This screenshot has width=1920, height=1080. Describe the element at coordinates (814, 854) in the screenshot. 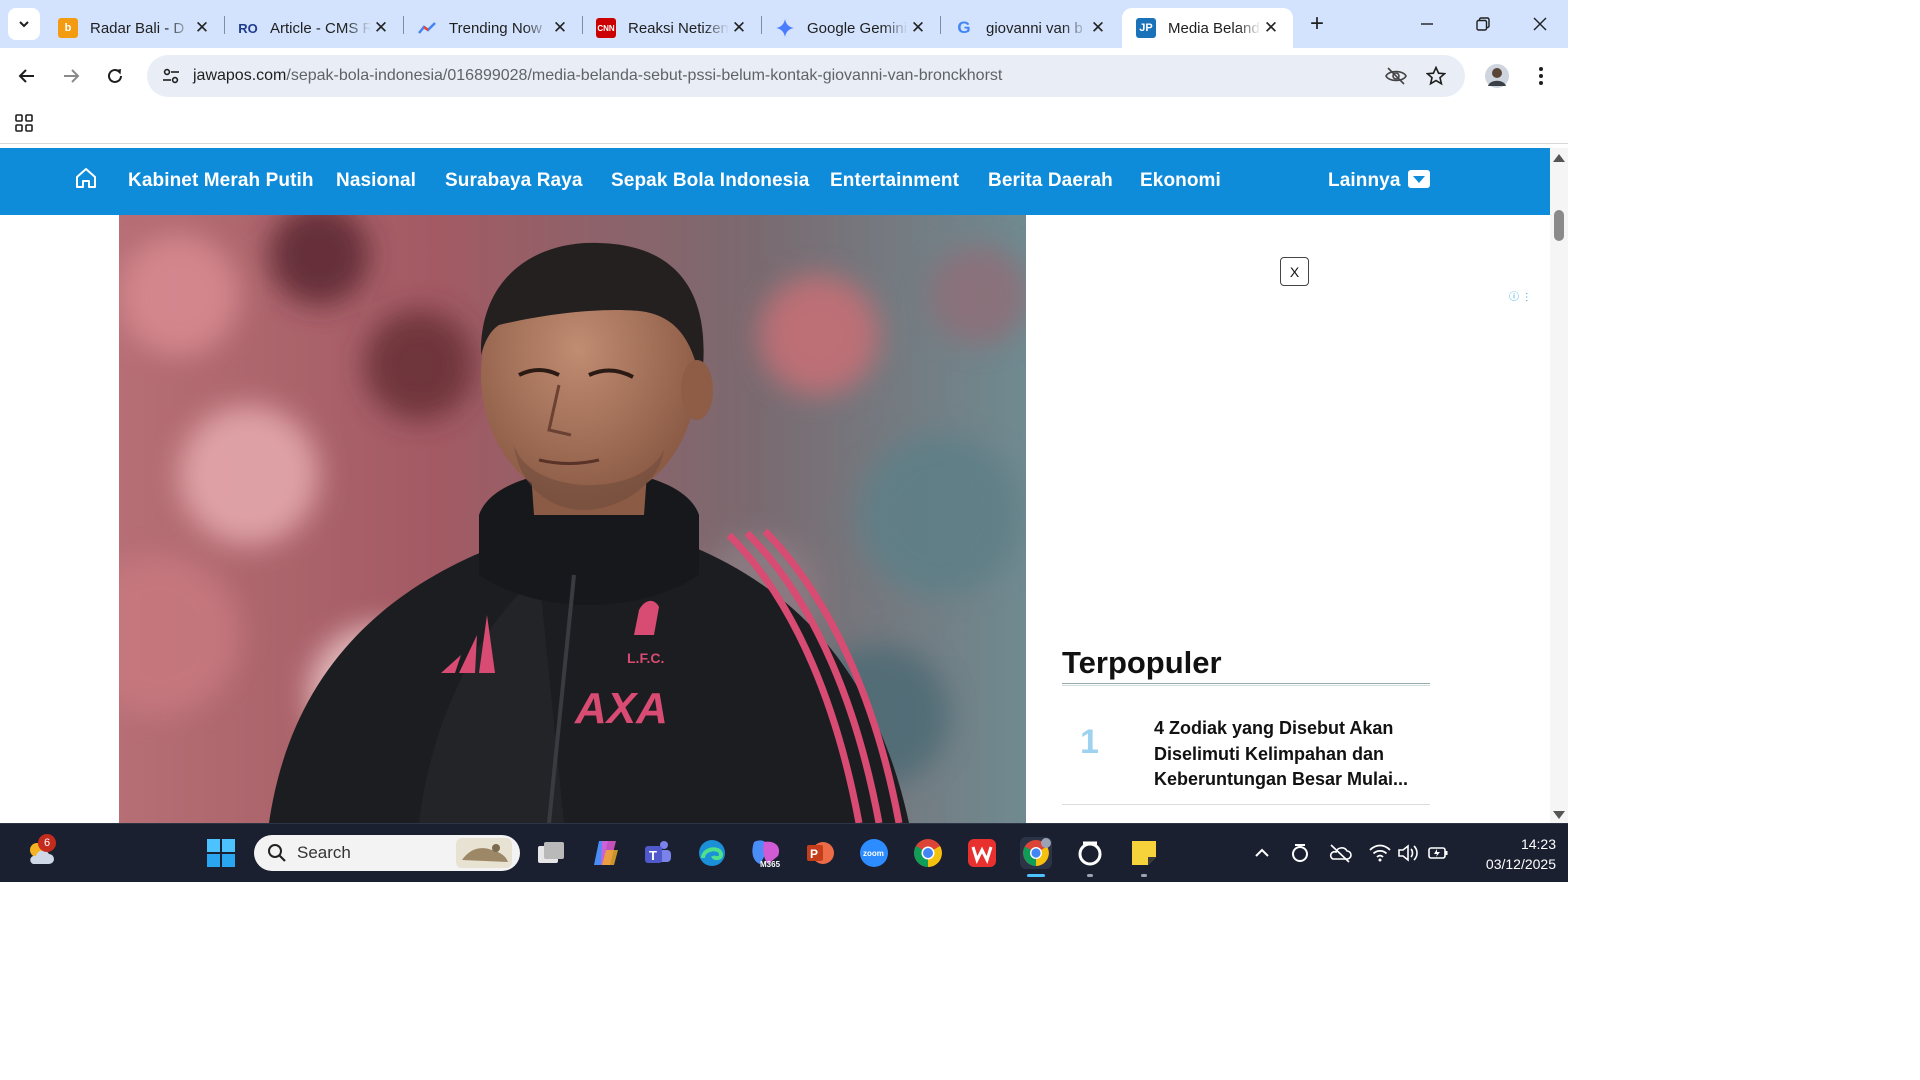

I see `svg-text: P` at that location.